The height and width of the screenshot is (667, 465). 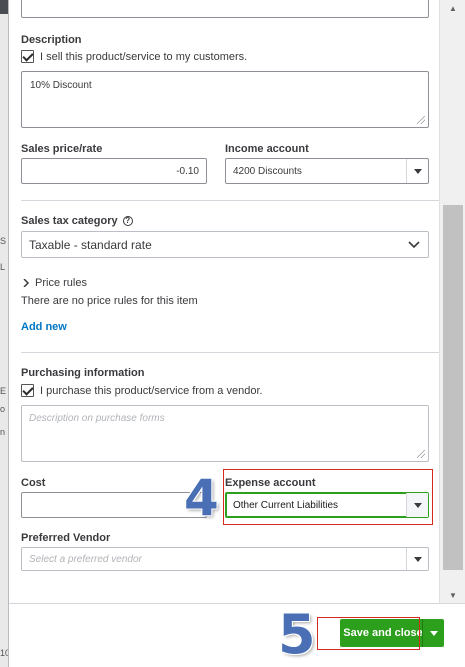 I want to click on background-letter: S, so click(x=3, y=241).